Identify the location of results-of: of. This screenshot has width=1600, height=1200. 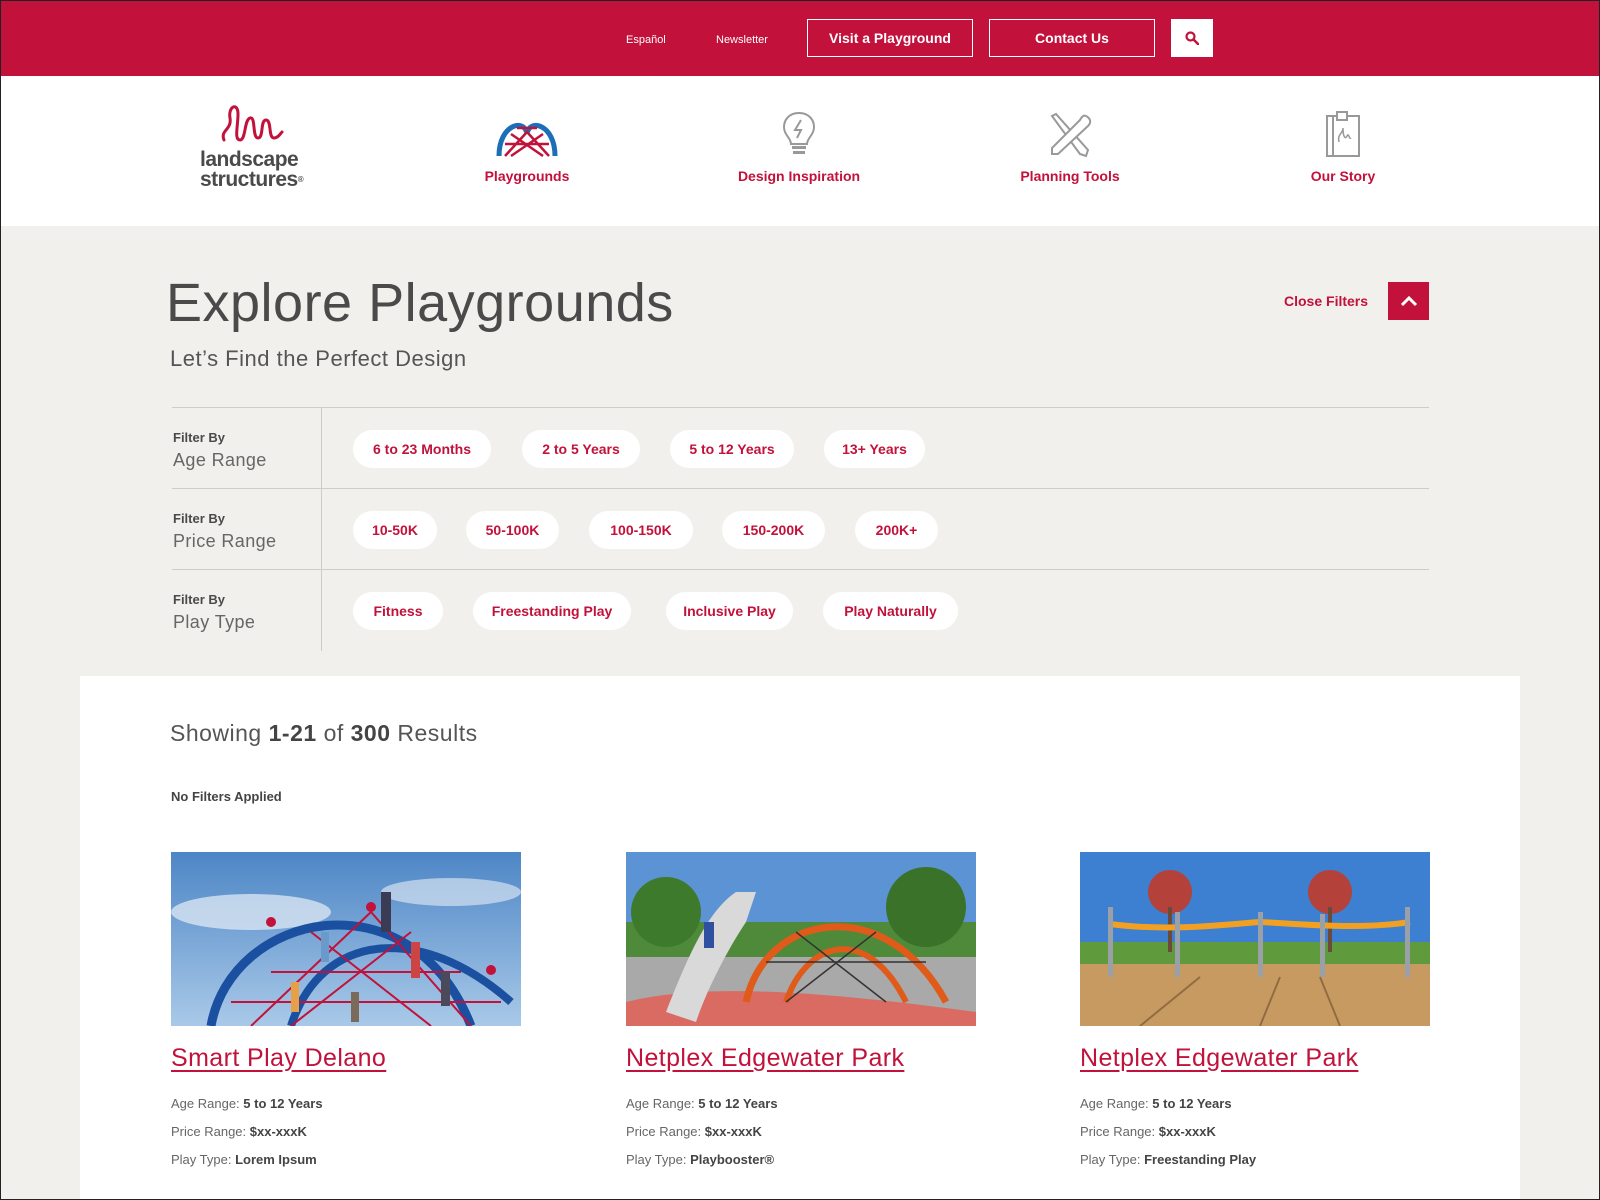
(333, 733).